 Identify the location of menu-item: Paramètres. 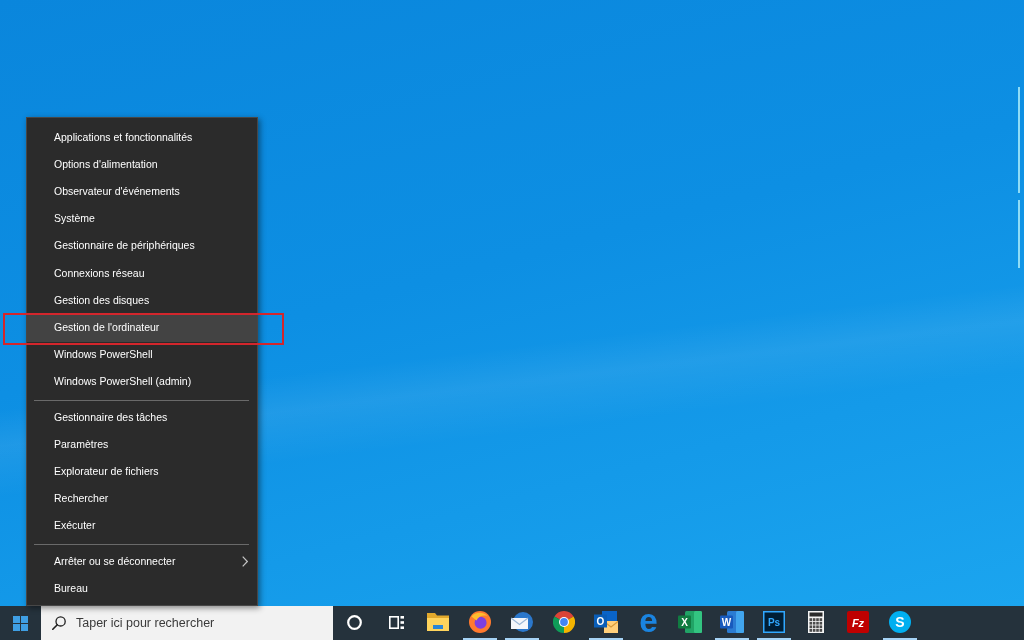
(142, 445).